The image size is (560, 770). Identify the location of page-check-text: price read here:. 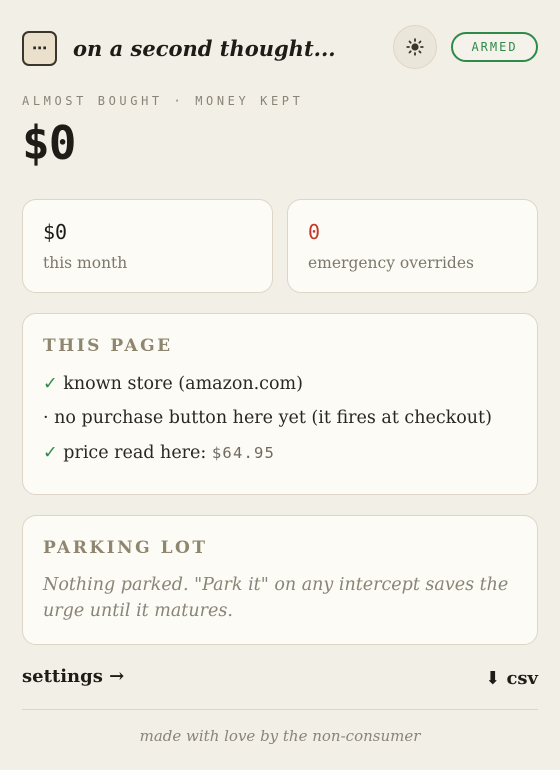
(137, 453).